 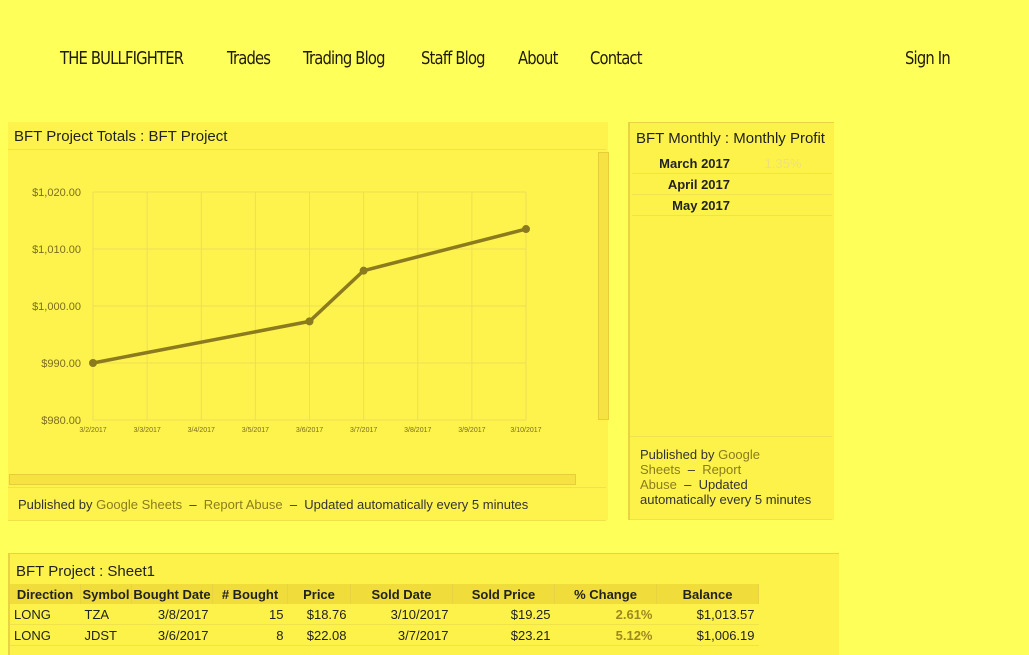 What do you see at coordinates (605, 614) in the screenshot?
I see `change-cell: 2.61%` at bounding box center [605, 614].